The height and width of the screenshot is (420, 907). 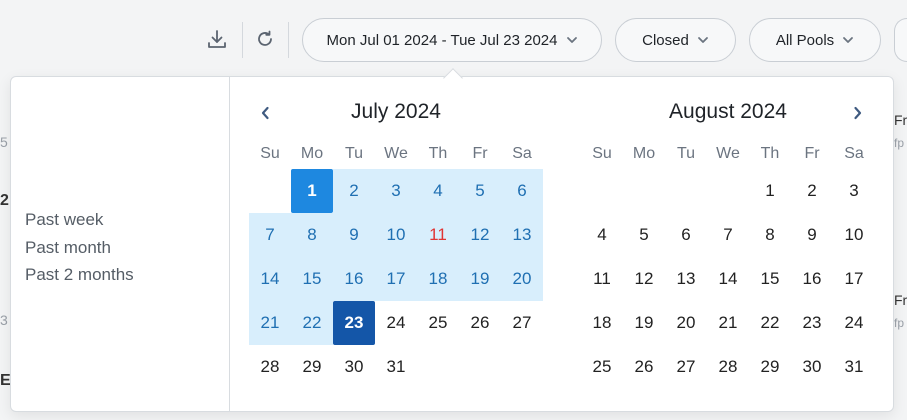 I want to click on status-filter-button: Closed, so click(x=675, y=40).